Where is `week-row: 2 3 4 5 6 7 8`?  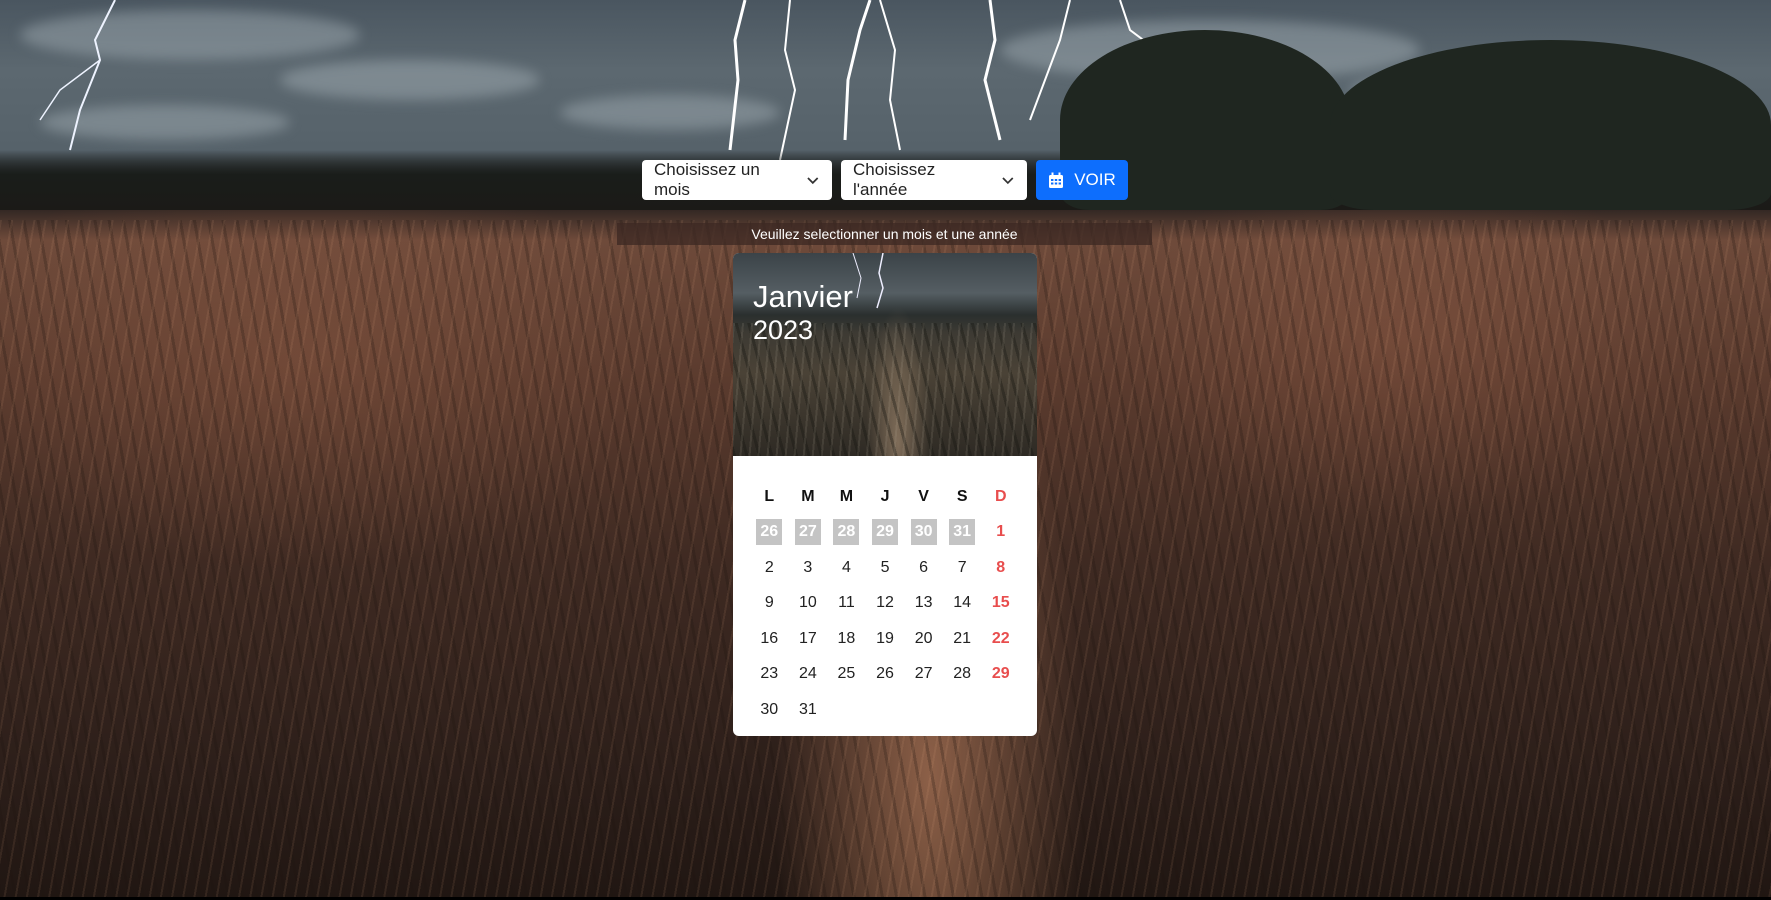 week-row: 2 3 4 5 6 7 8 is located at coordinates (885, 568).